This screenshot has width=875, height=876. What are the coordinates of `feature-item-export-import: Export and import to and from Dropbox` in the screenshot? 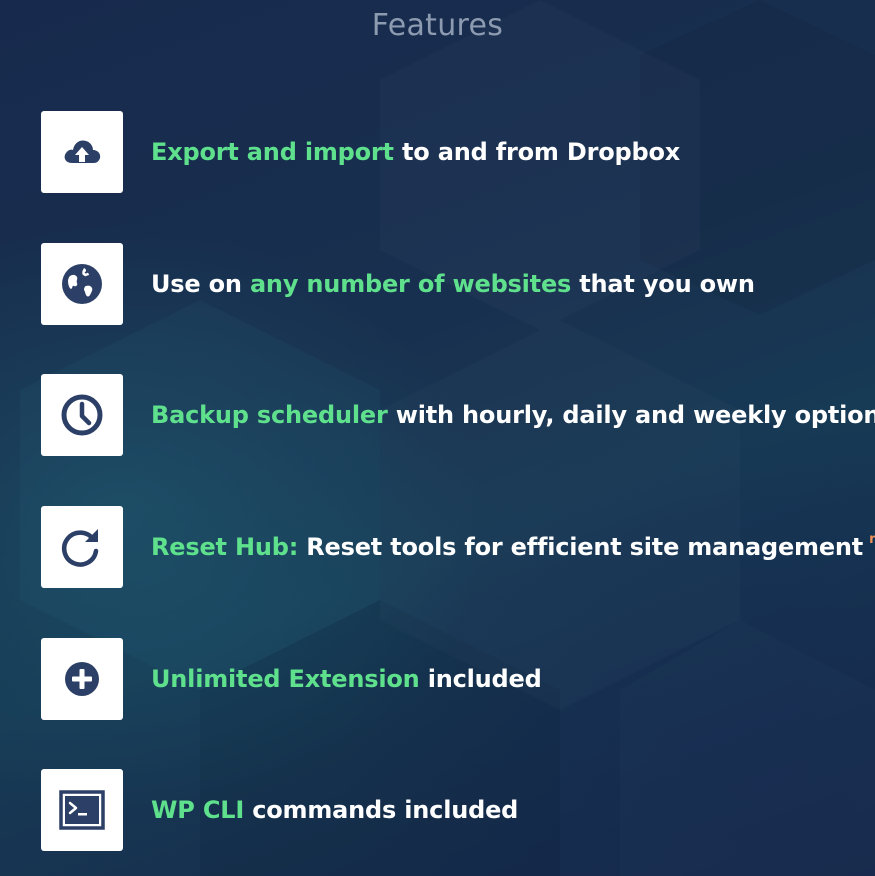 It's located at (360, 152).